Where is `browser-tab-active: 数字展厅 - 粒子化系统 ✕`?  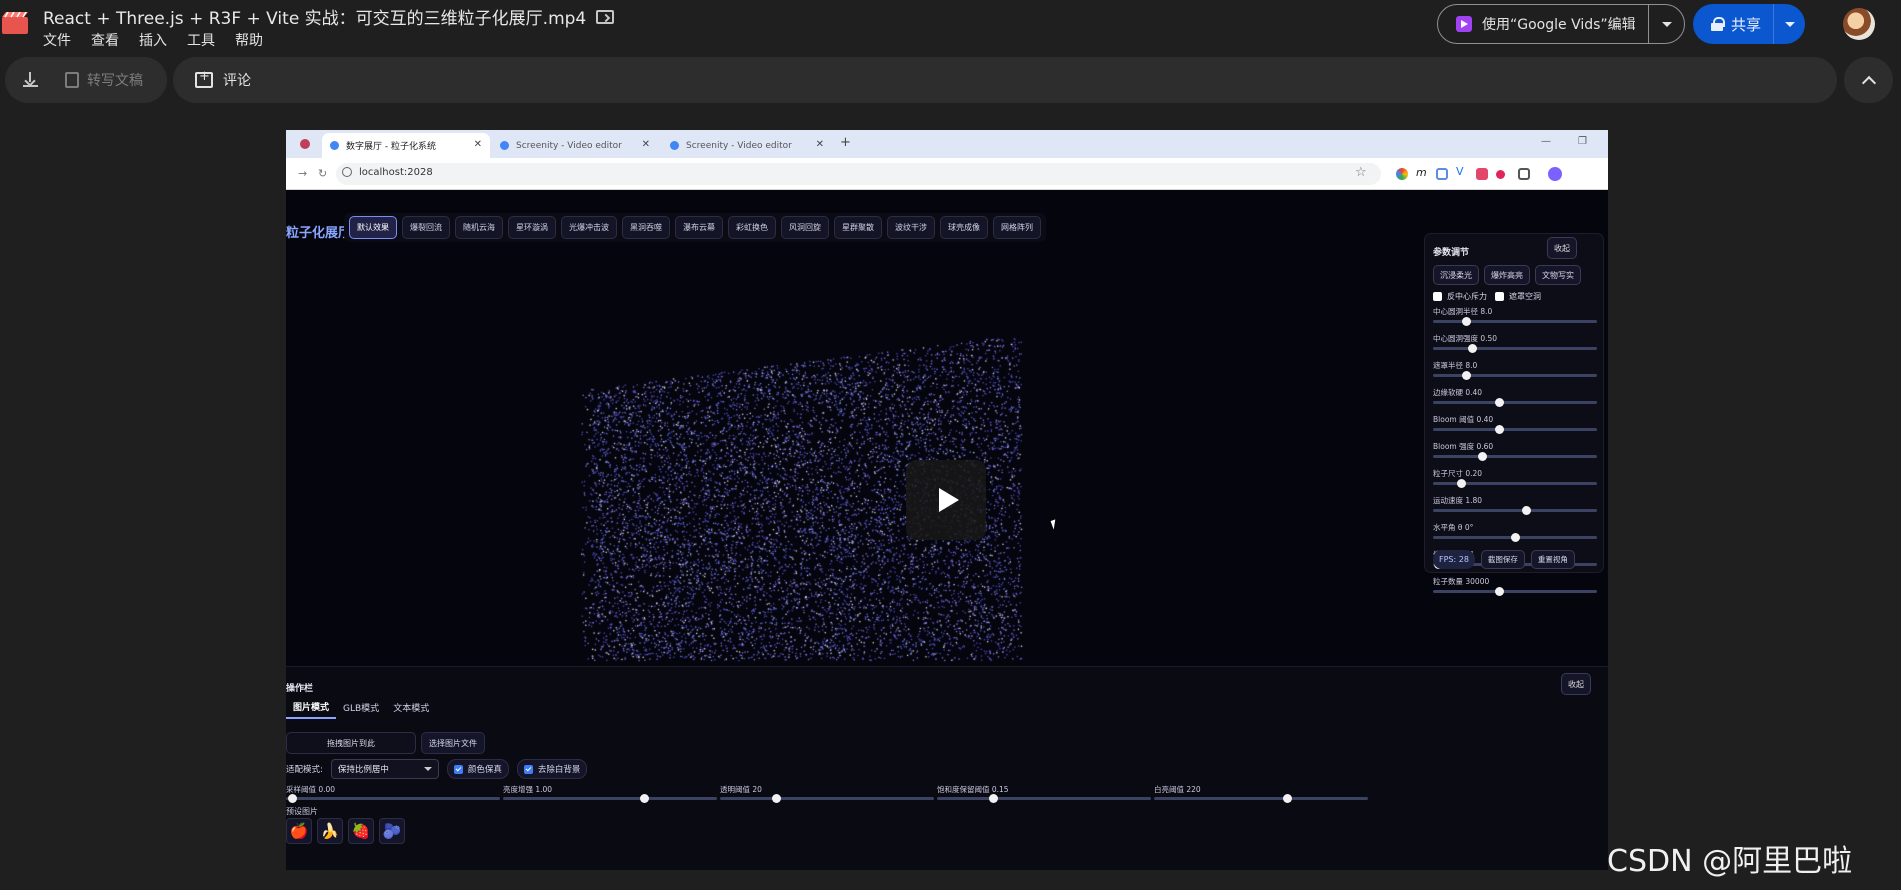
browser-tab-active: 数字展厅 - 粒子化系统 ✕ is located at coordinates (406, 145).